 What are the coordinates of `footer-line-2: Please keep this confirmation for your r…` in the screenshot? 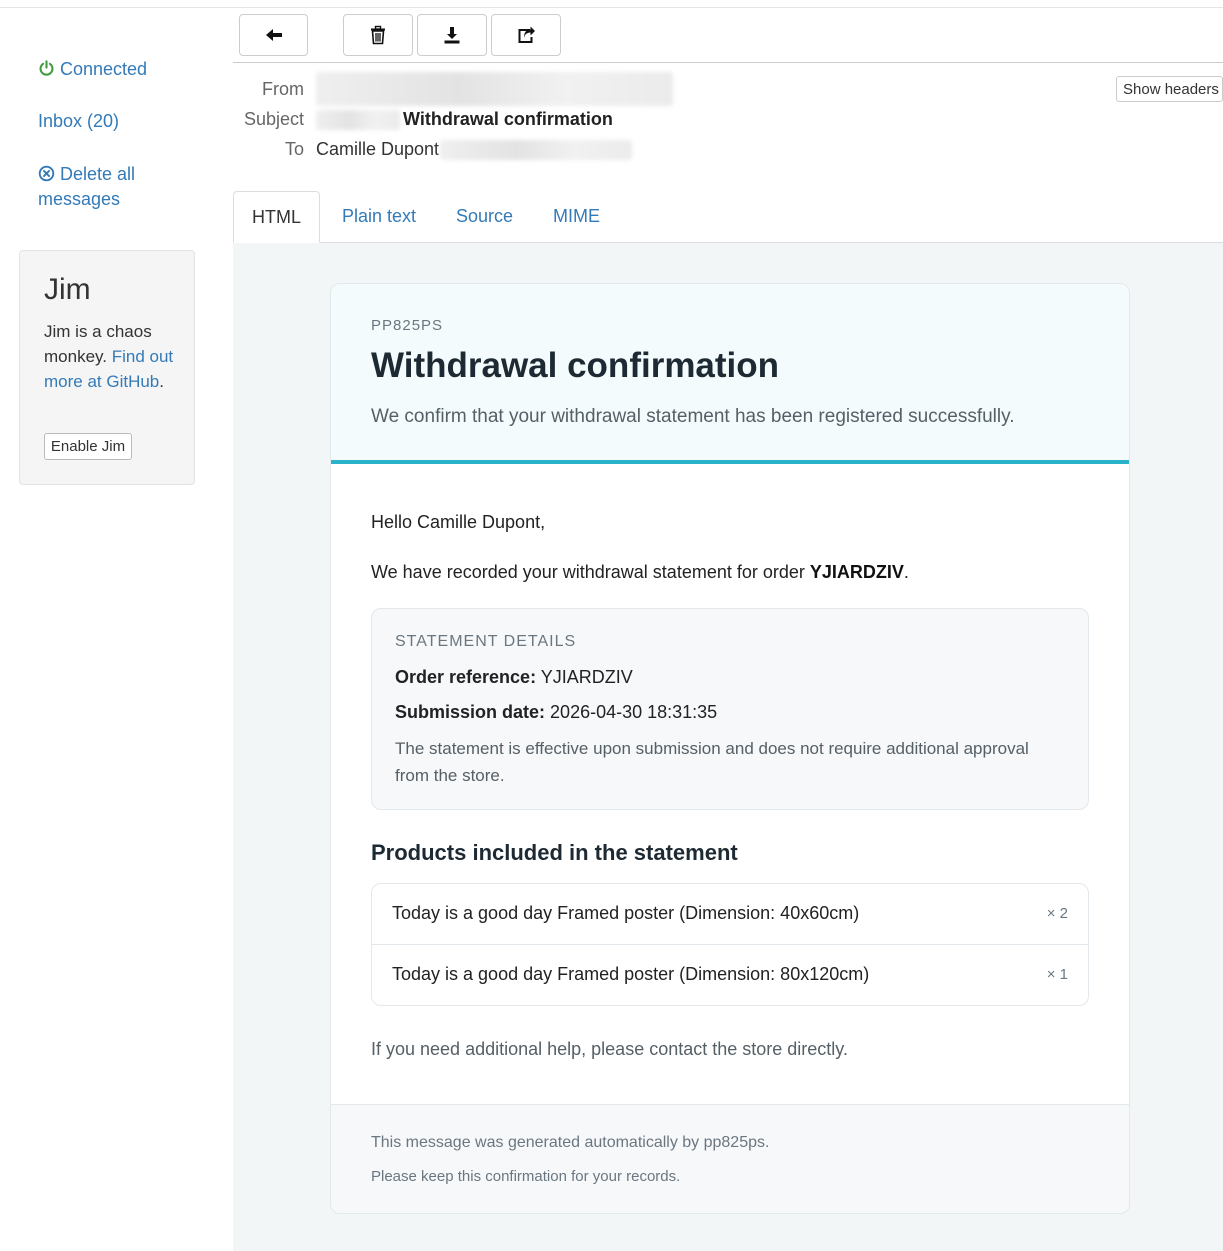 It's located at (526, 1176).